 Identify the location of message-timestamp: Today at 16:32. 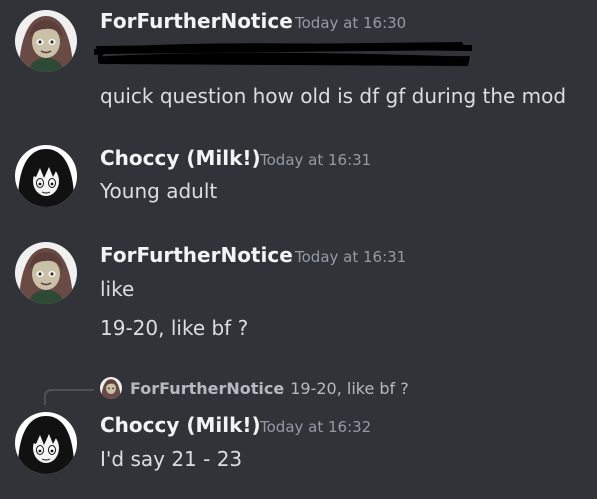
(315, 427).